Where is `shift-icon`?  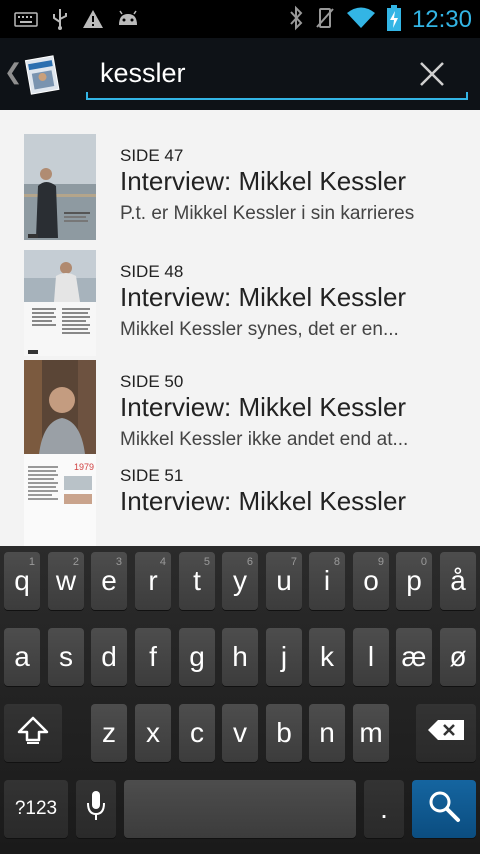 shift-icon is located at coordinates (33, 733).